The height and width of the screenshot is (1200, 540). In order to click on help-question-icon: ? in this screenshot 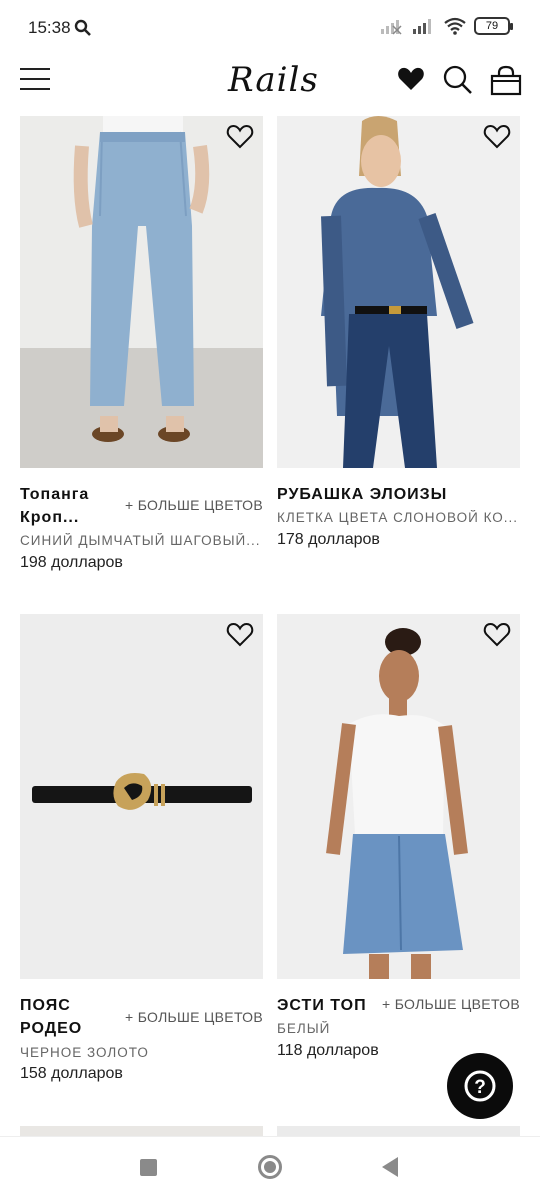, I will do `click(480, 1086)`.